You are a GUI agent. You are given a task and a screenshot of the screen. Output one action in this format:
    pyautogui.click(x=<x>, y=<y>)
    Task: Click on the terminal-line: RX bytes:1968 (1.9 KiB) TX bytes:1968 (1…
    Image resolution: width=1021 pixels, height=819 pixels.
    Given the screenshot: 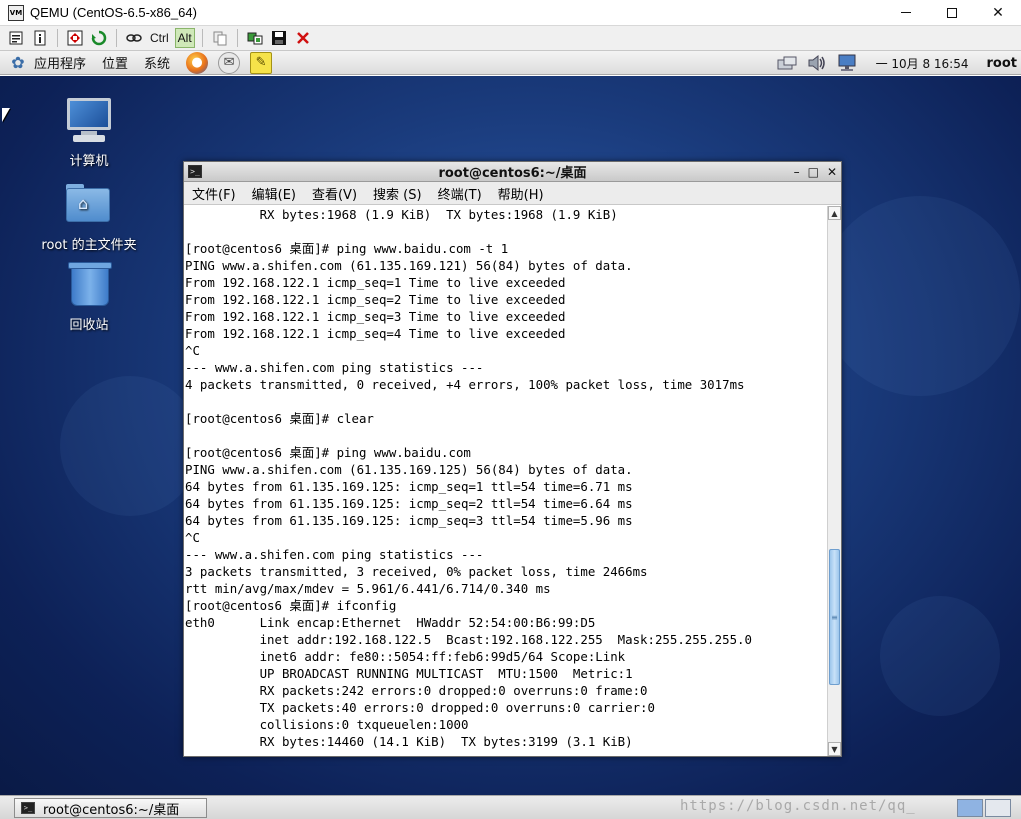 What is the action you would take?
    pyautogui.click(x=401, y=214)
    